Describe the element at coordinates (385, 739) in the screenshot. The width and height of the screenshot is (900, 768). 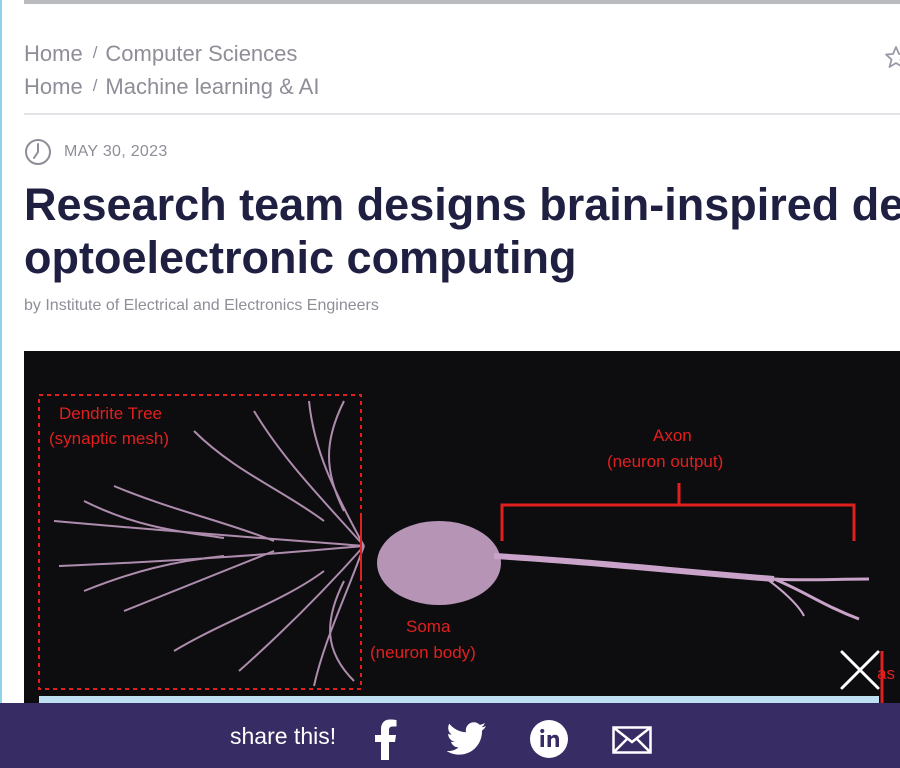
I see `facebook-icon` at that location.